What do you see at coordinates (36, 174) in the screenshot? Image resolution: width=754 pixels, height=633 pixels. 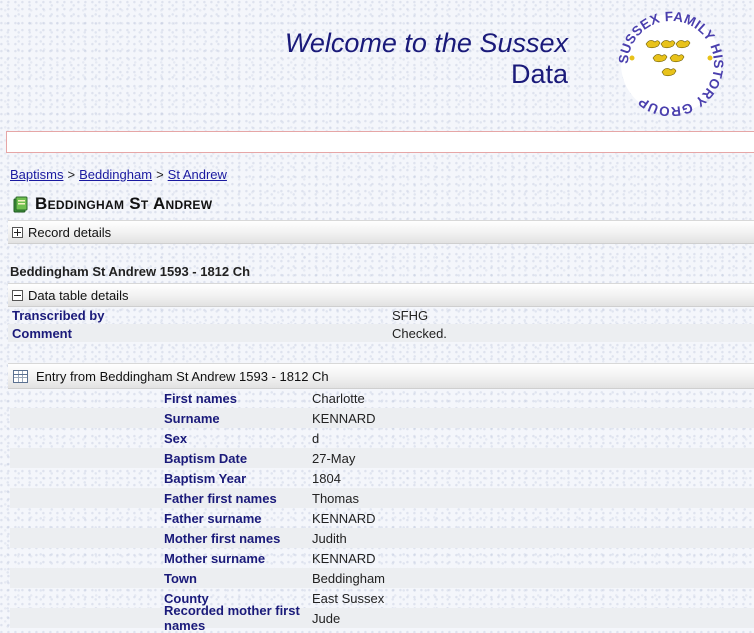 I see `breadcrumb-baptisms-link: Baptisms` at bounding box center [36, 174].